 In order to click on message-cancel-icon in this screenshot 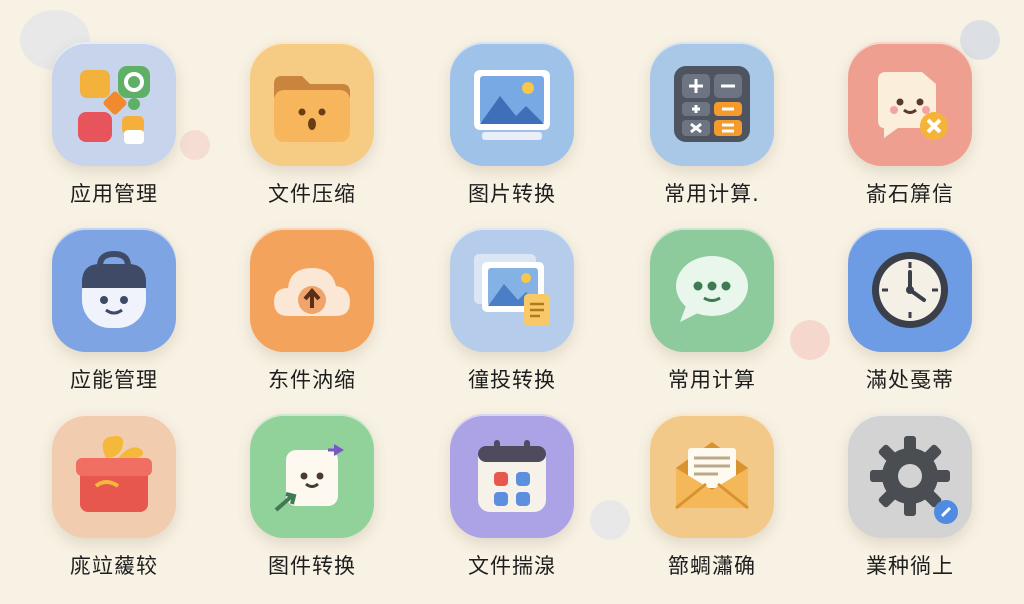, I will do `click(910, 104)`.